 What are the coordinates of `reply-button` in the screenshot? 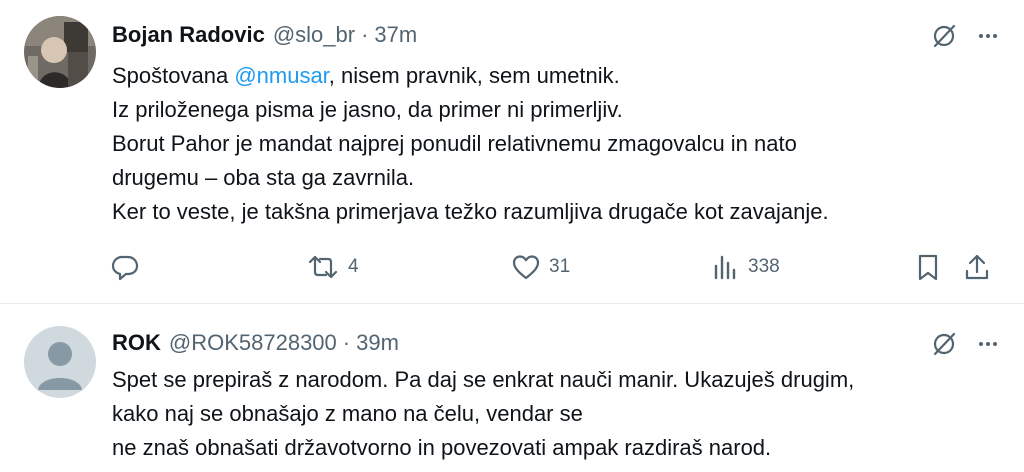 It's located at (125, 267).